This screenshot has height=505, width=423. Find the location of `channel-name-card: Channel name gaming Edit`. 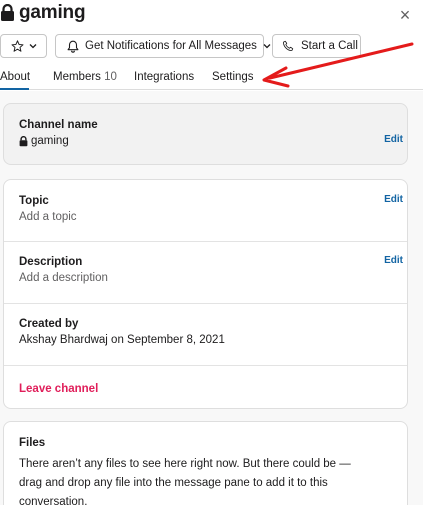

channel-name-card: Channel name gaming Edit is located at coordinates (205, 134).